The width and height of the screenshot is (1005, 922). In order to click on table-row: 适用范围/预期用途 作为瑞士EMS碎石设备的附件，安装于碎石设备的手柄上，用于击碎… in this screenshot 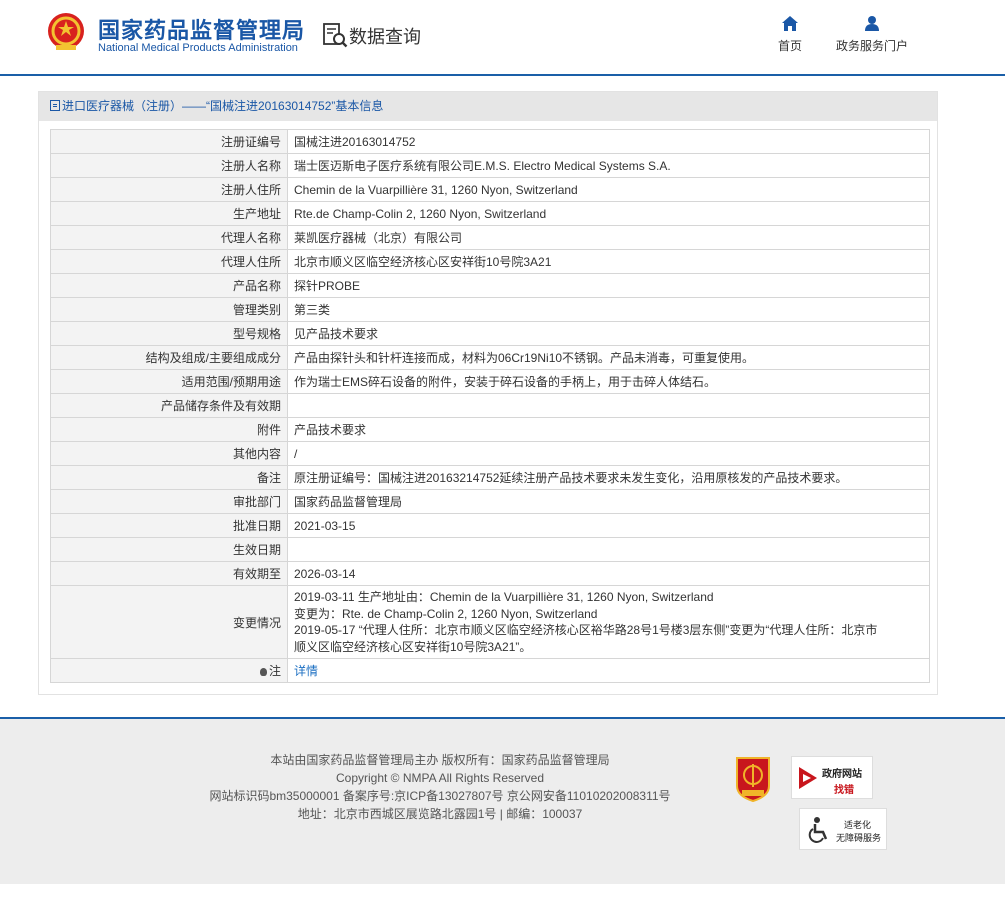, I will do `click(490, 381)`.